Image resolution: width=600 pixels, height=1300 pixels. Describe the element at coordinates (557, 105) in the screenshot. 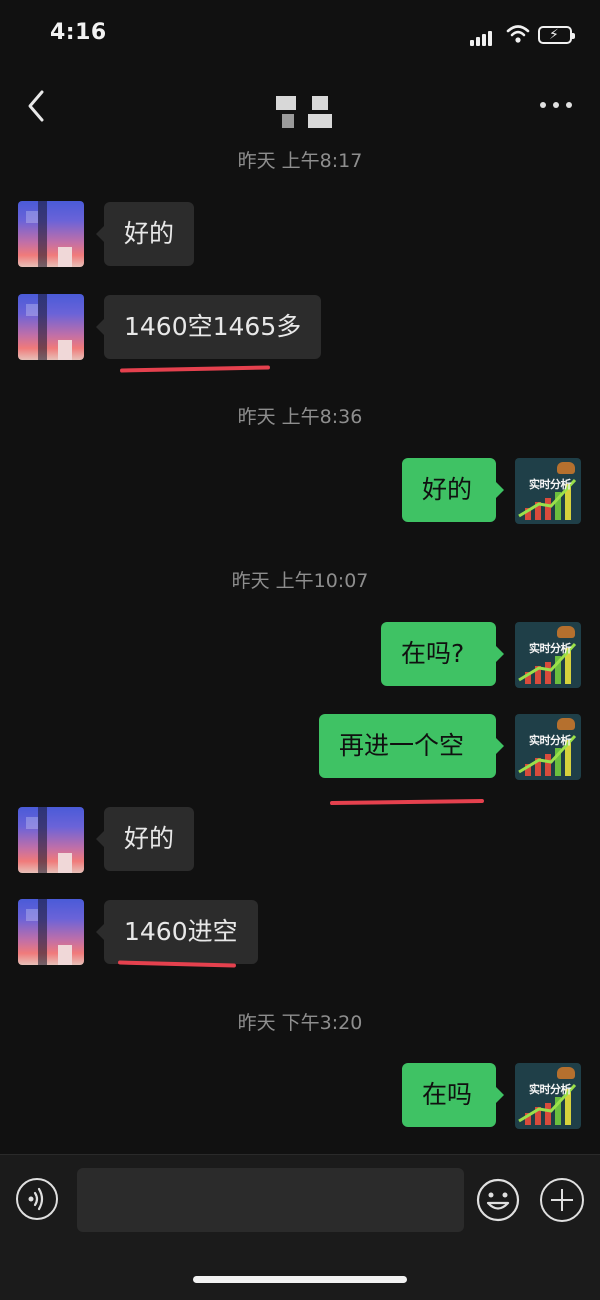

I see `more-icon` at that location.